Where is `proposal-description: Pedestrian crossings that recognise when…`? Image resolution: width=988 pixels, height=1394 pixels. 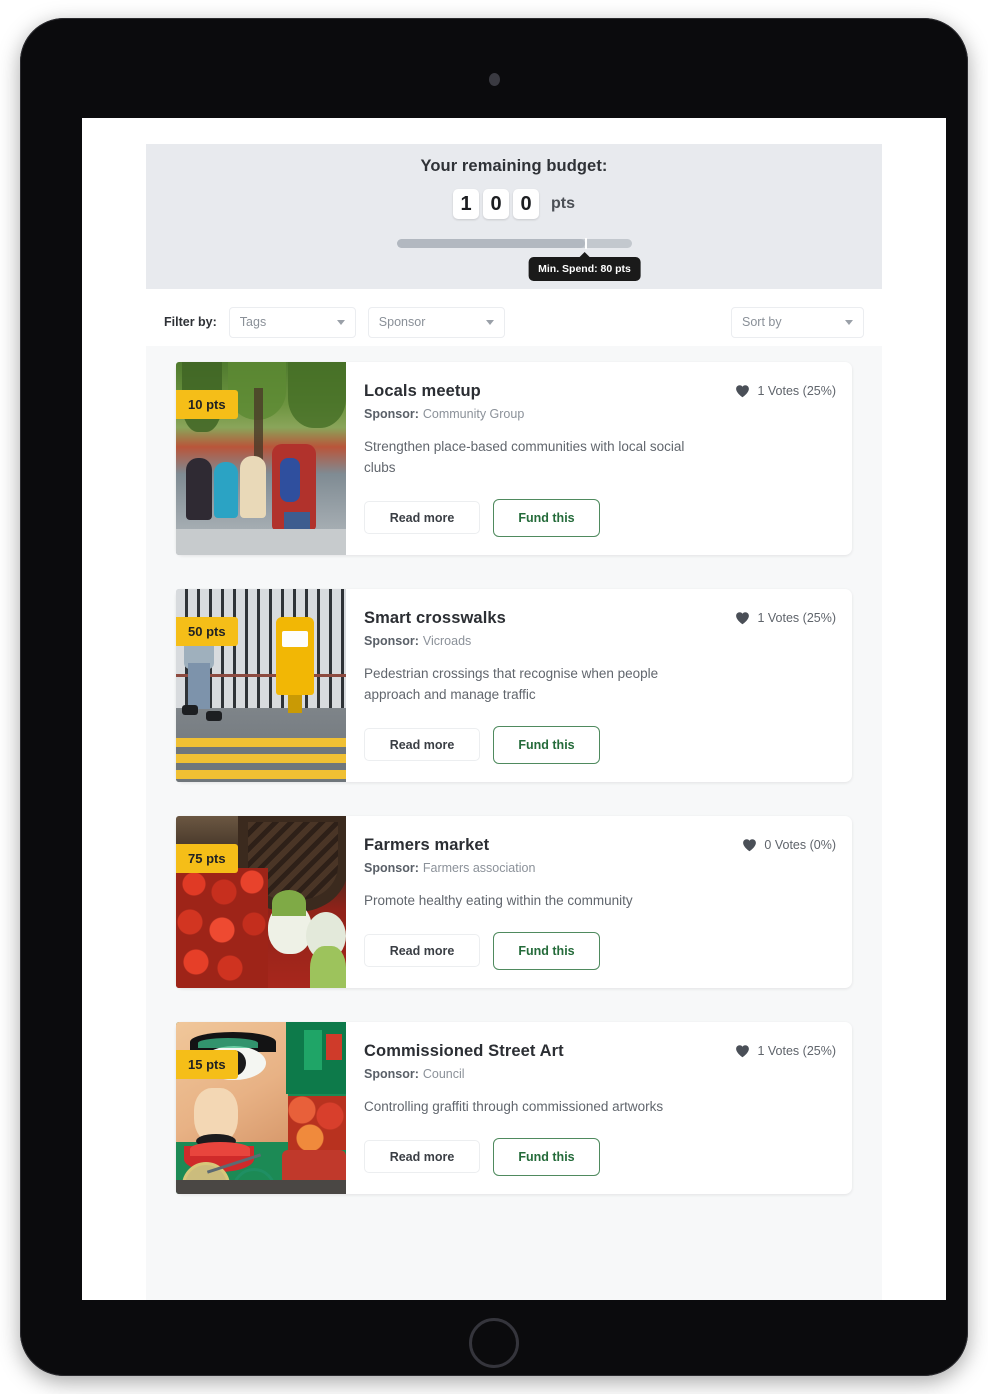
proposal-description: Pedestrian crossings that recognise when… is located at coordinates (511, 683).